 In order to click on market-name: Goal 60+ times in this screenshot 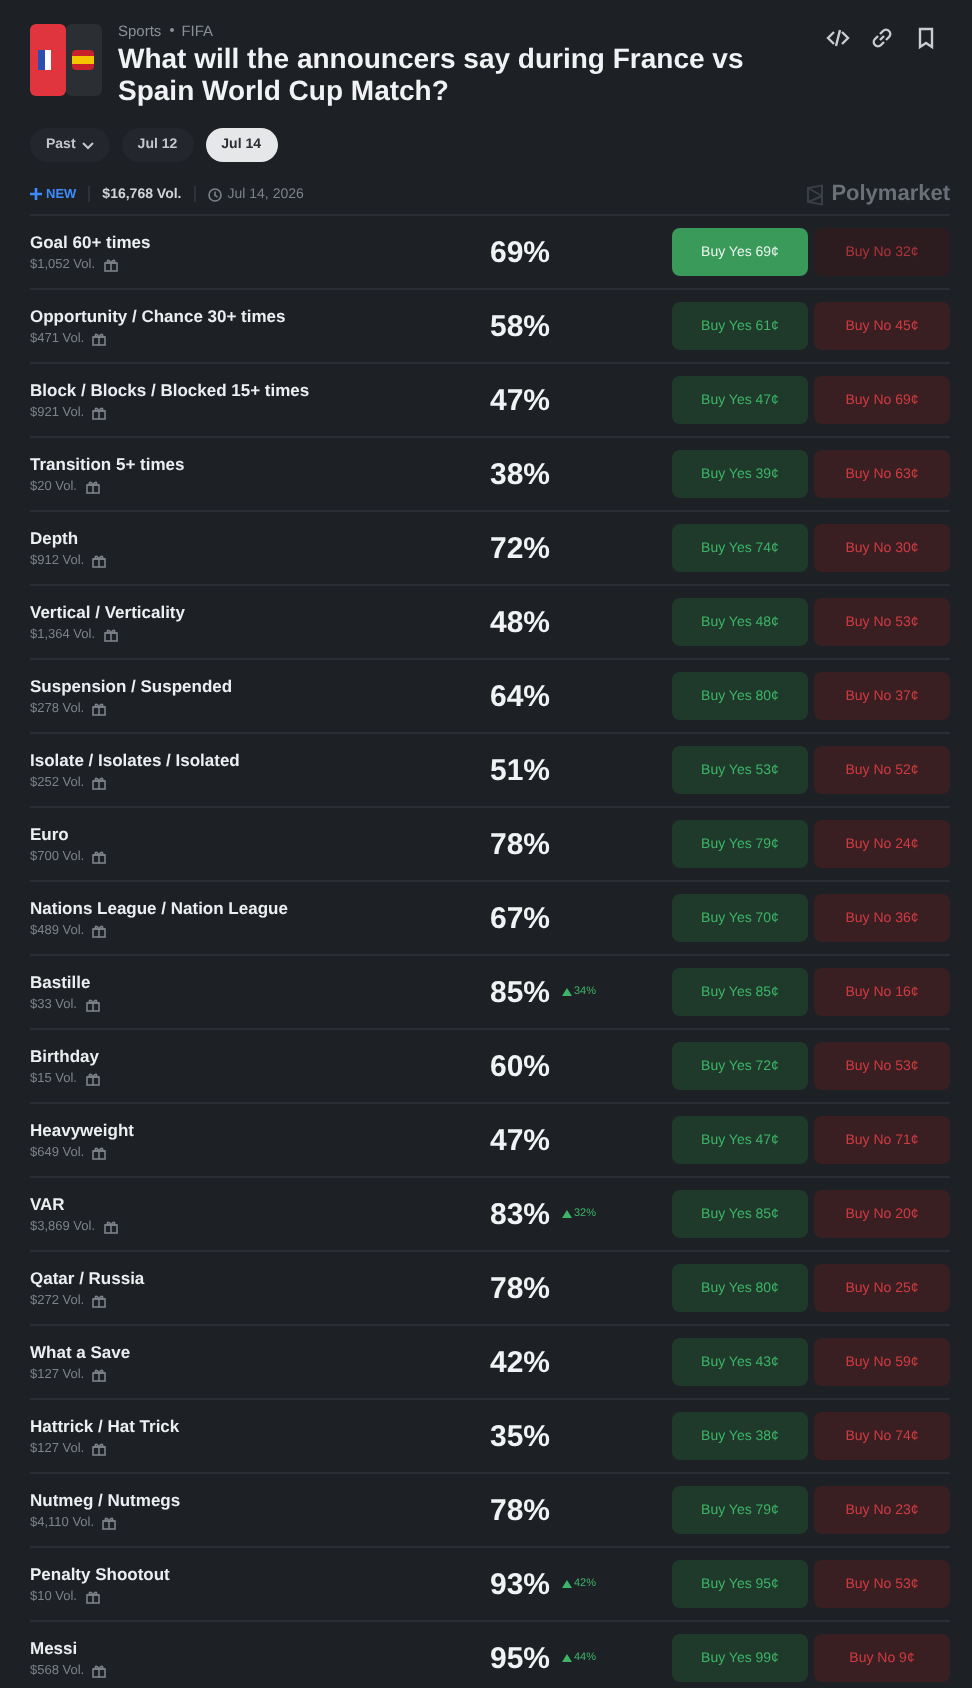, I will do `click(230, 242)`.